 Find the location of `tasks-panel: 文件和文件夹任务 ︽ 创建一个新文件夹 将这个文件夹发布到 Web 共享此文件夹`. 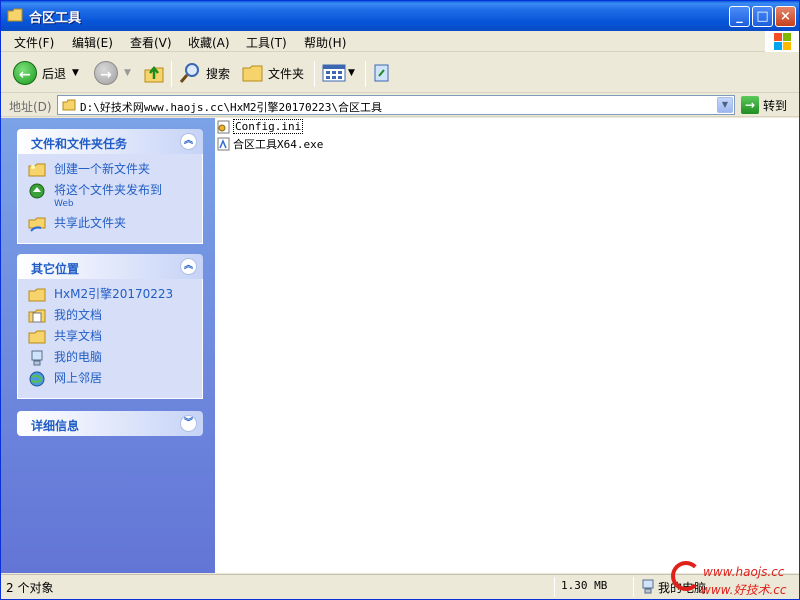

tasks-panel: 文件和文件夹任务 ︽ 创建一个新文件夹 将这个文件夹发布到 Web 共享此文件夹 is located at coordinates (110, 186).